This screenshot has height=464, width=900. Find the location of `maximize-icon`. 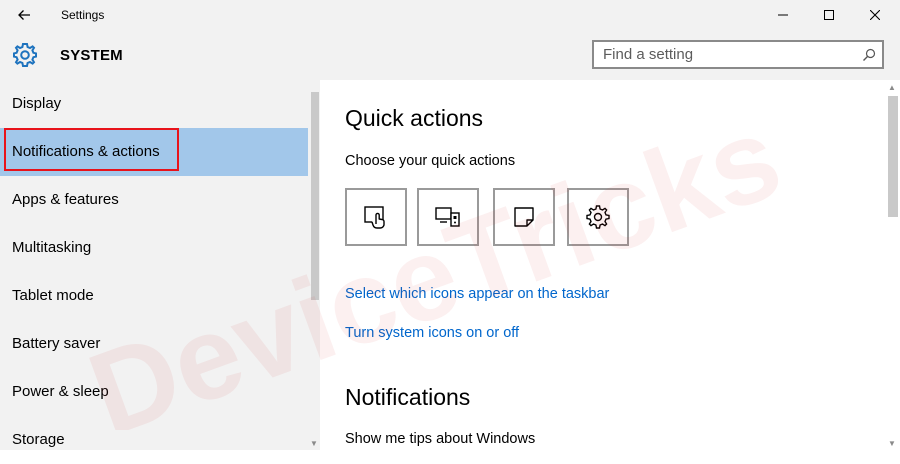

maximize-icon is located at coordinates (829, 15).